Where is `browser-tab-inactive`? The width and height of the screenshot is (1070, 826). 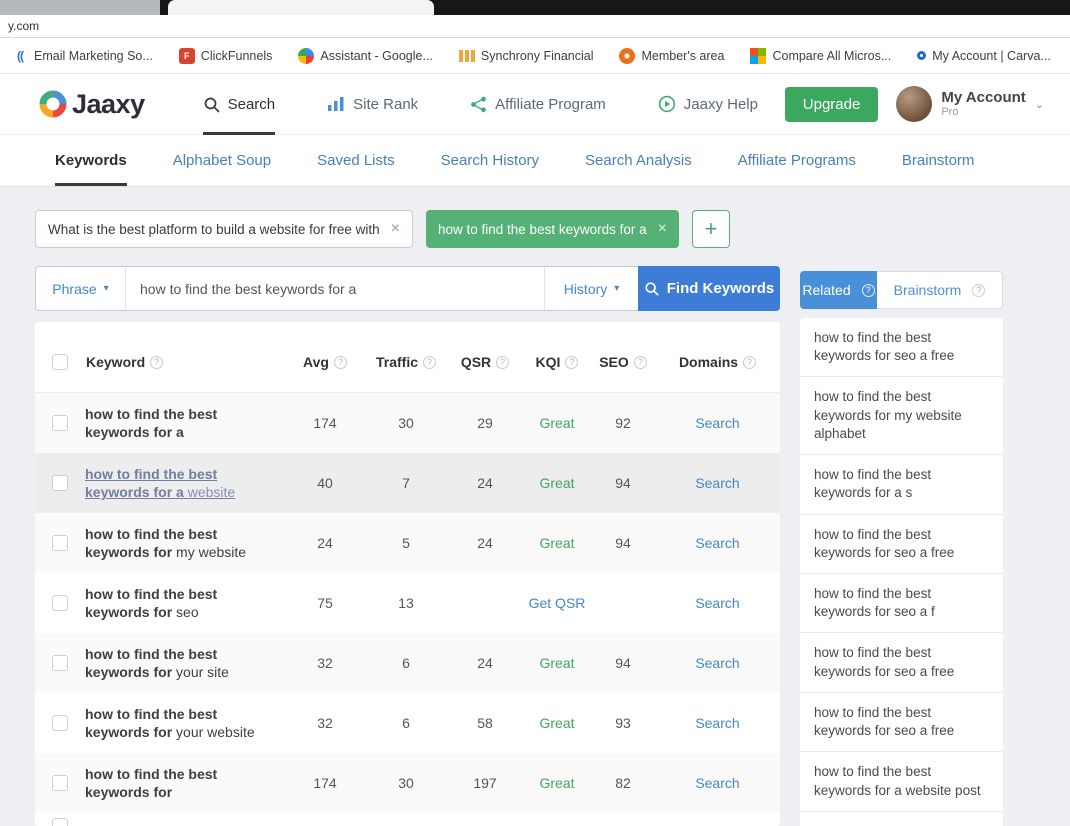
browser-tab-inactive is located at coordinates (80, 7).